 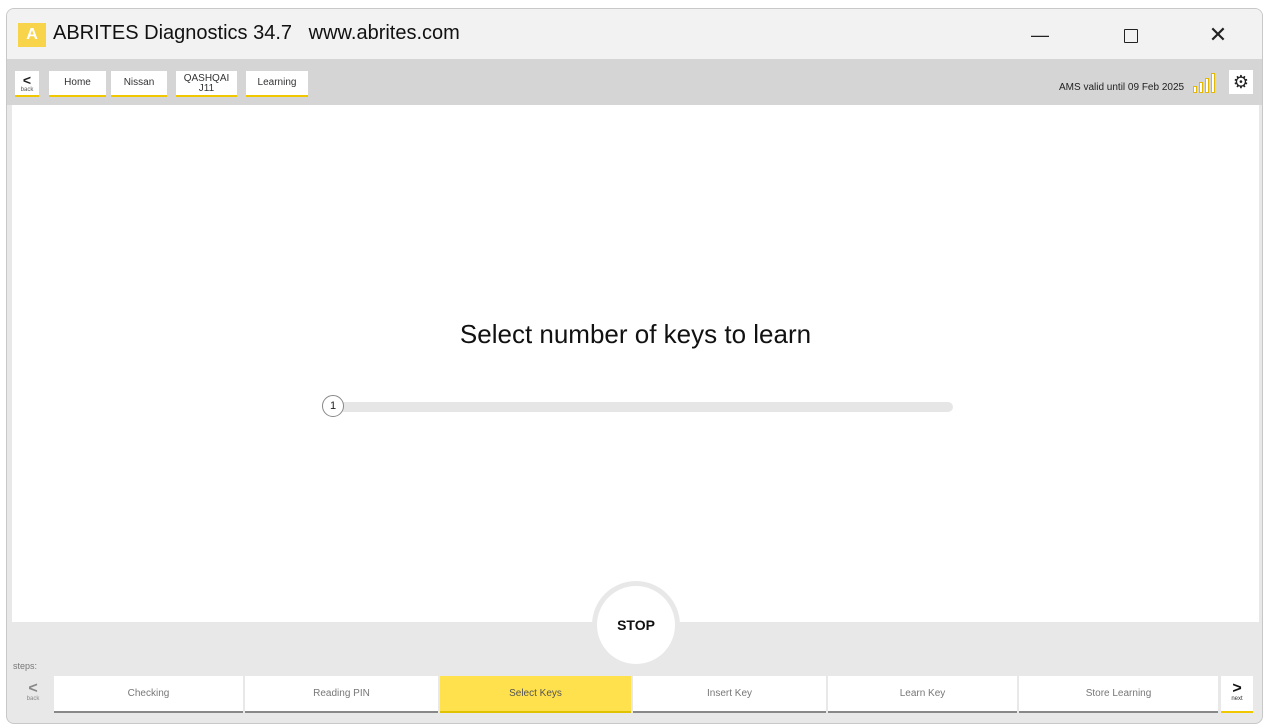 I want to click on step-insert-key: Insert Key, so click(x=729, y=694).